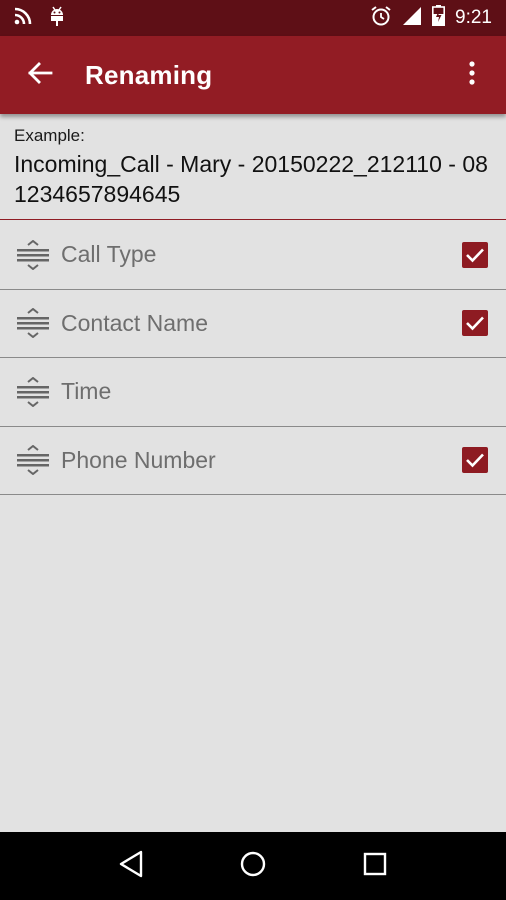 Image resolution: width=506 pixels, height=900 pixels. I want to click on more-options-button, so click(472, 75).